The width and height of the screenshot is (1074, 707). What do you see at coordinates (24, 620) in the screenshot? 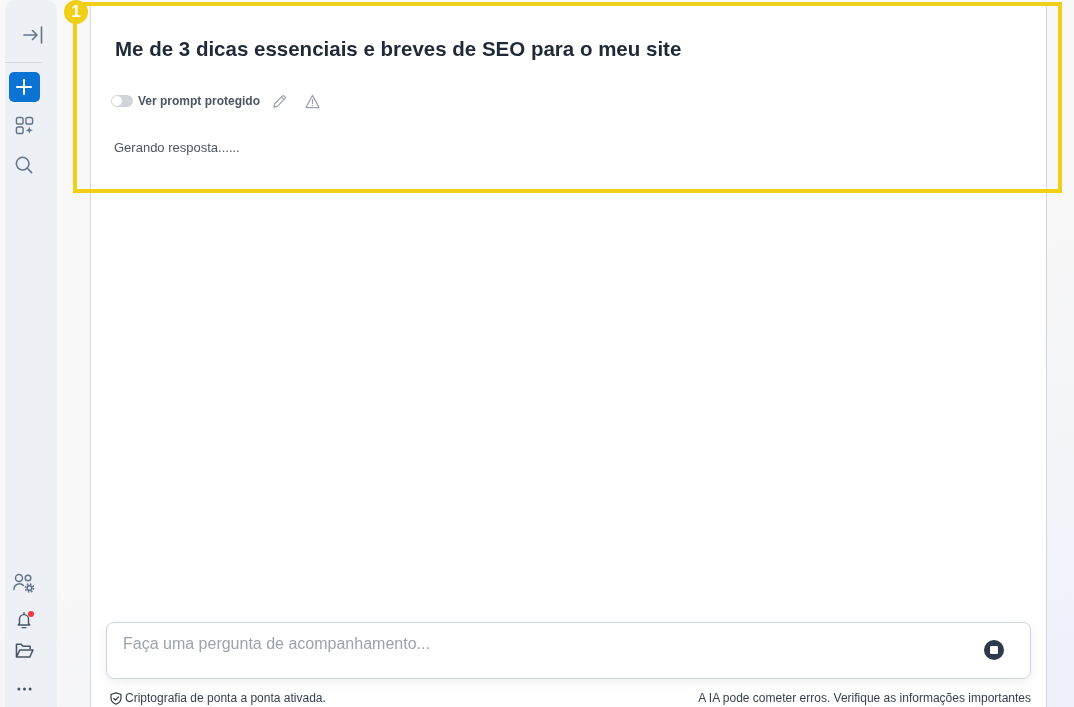
I see `bell-icon` at bounding box center [24, 620].